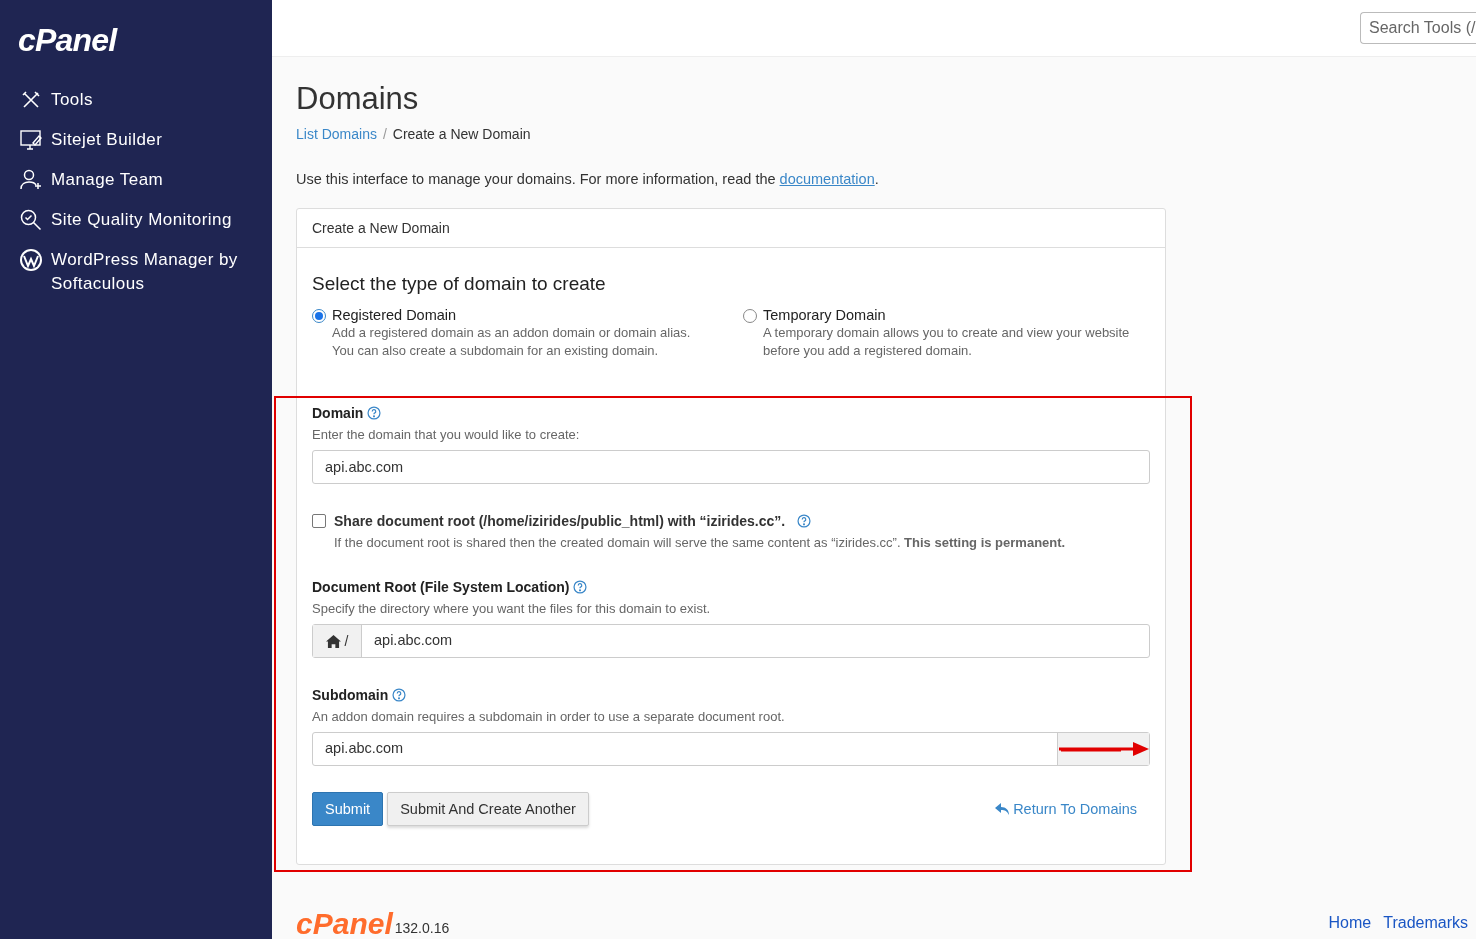 This screenshot has height=939, width=1476. What do you see at coordinates (136, 180) in the screenshot?
I see `sidebar-item: Manage Team` at bounding box center [136, 180].